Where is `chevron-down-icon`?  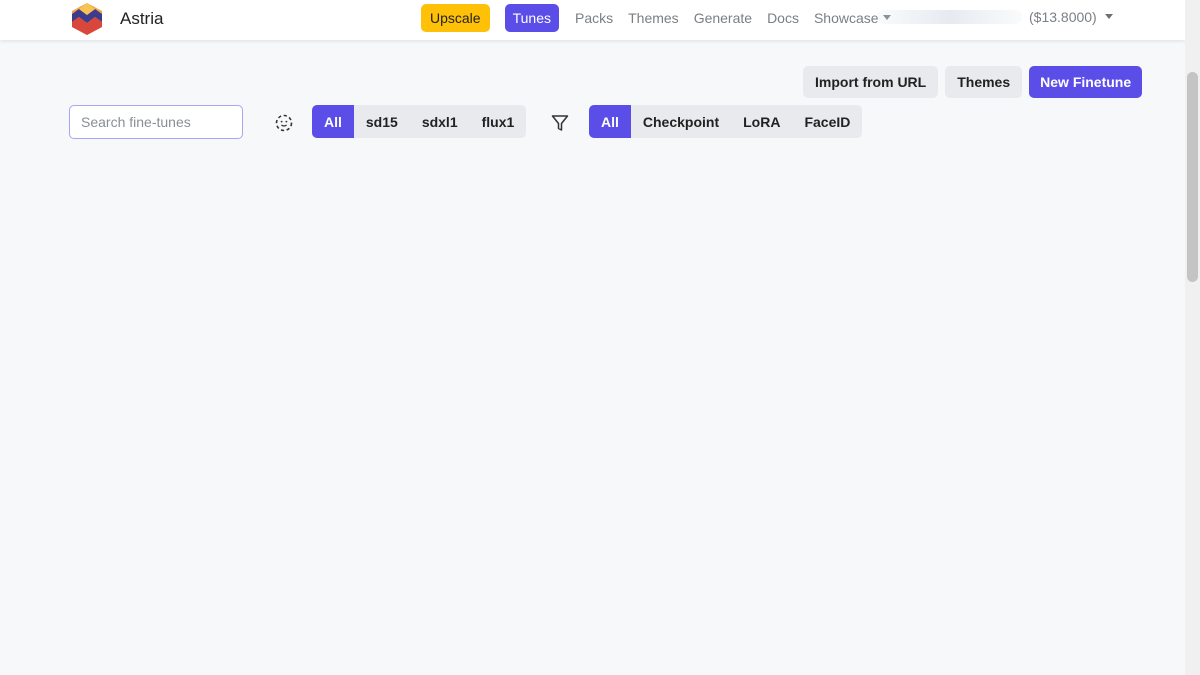
chevron-down-icon is located at coordinates (1108, 16).